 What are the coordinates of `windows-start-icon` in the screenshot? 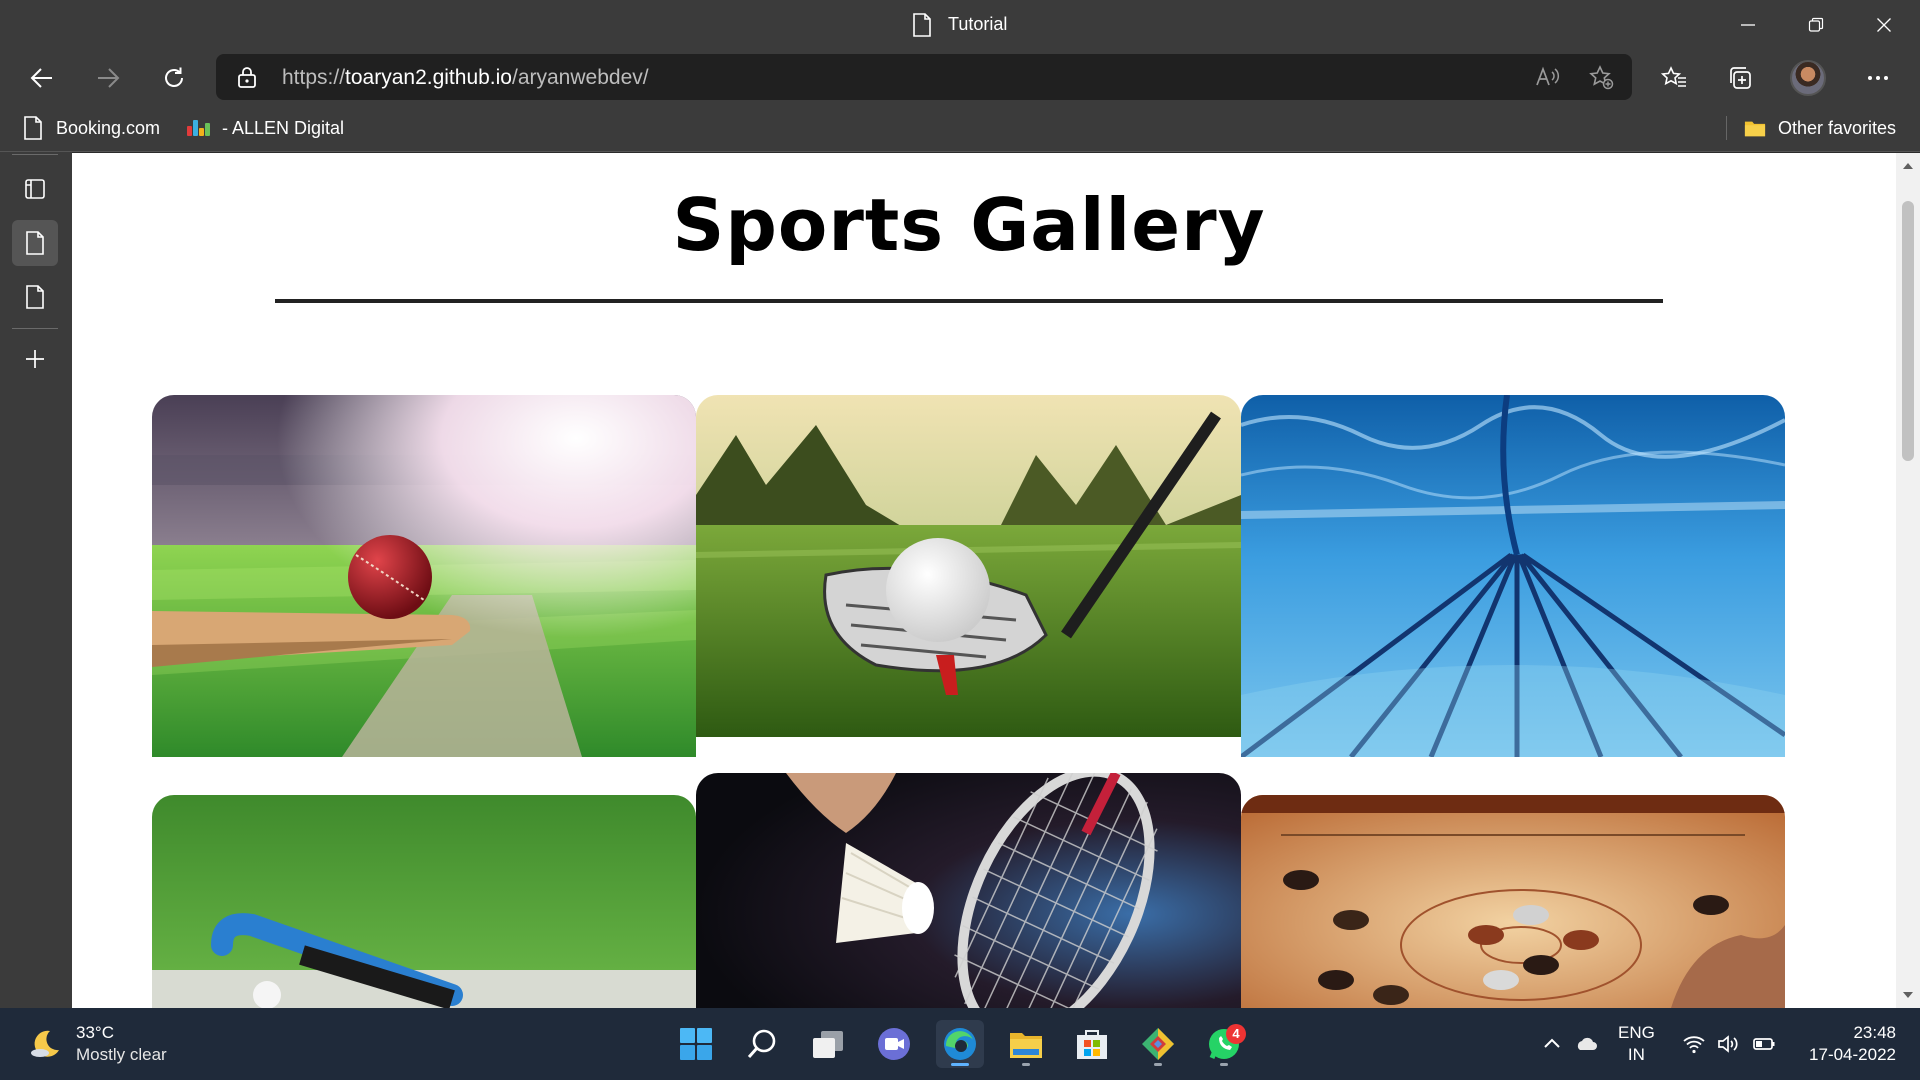 It's located at (696, 1044).